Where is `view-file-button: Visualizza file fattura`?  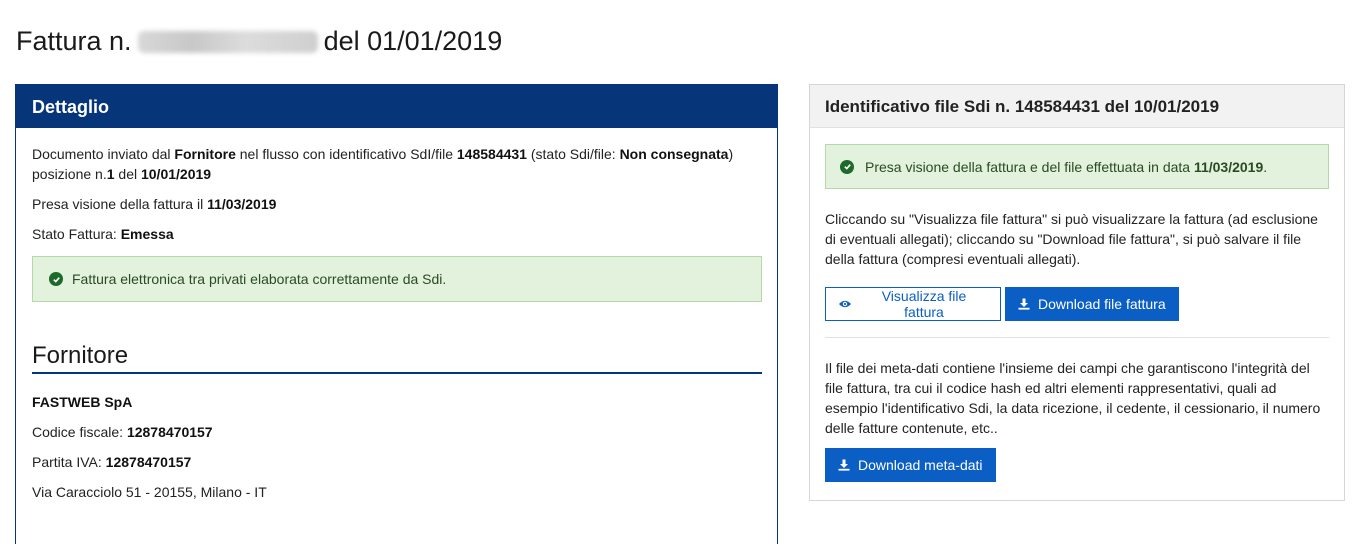 view-file-button: Visualizza file fattura is located at coordinates (913, 304).